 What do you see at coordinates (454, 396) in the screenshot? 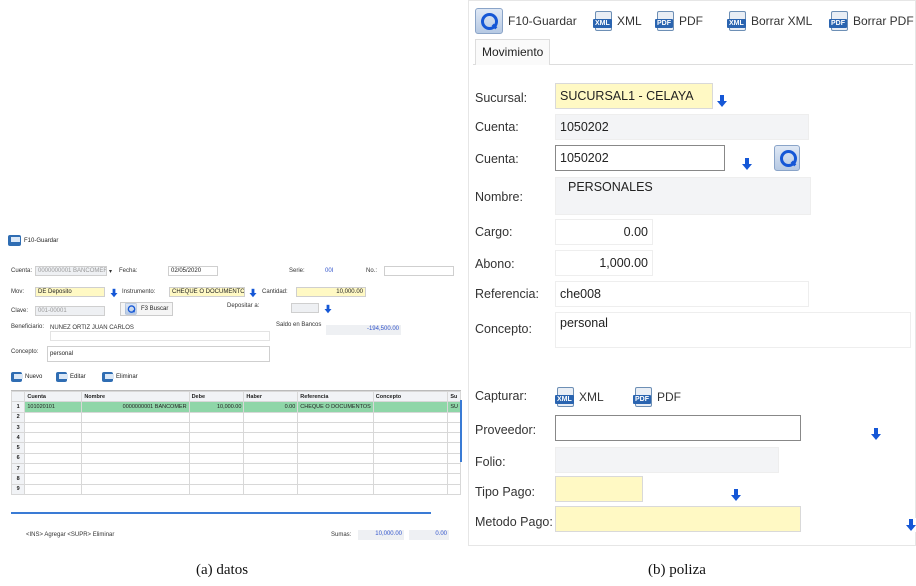
I see `col-su: Su` at bounding box center [454, 396].